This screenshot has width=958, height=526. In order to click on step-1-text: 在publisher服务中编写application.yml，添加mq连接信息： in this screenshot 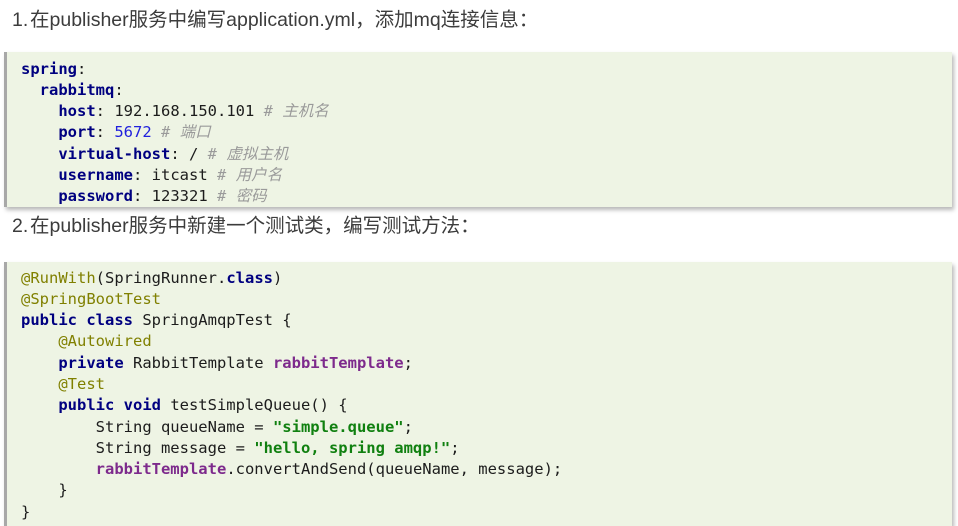, I will do `click(284, 20)`.